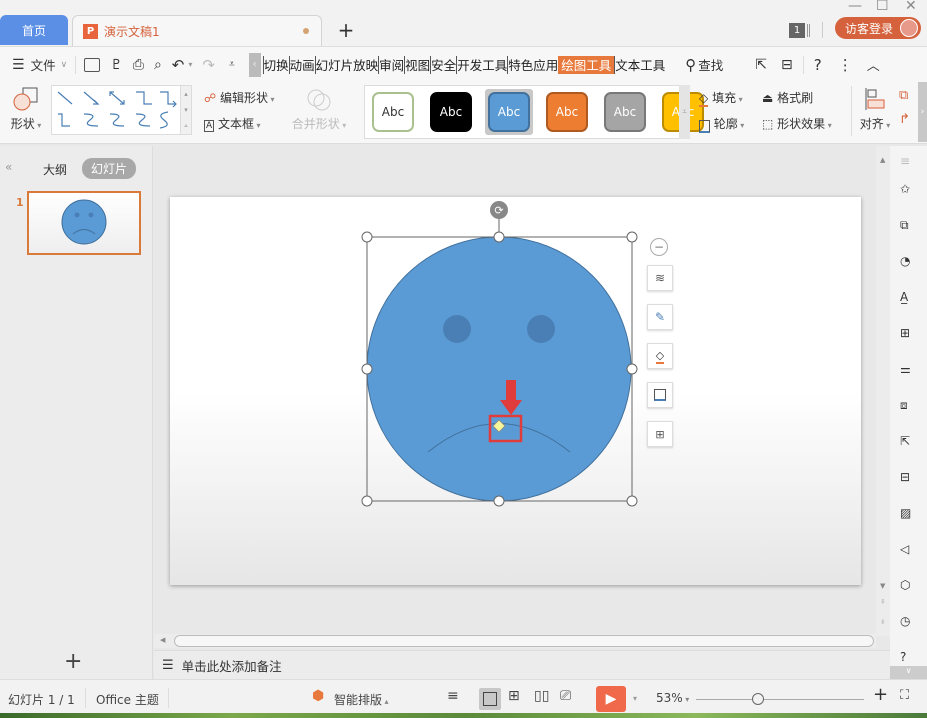 Image resolution: width=927 pixels, height=718 pixels. Describe the element at coordinates (660, 395) in the screenshot. I see `outline-float-button` at that location.